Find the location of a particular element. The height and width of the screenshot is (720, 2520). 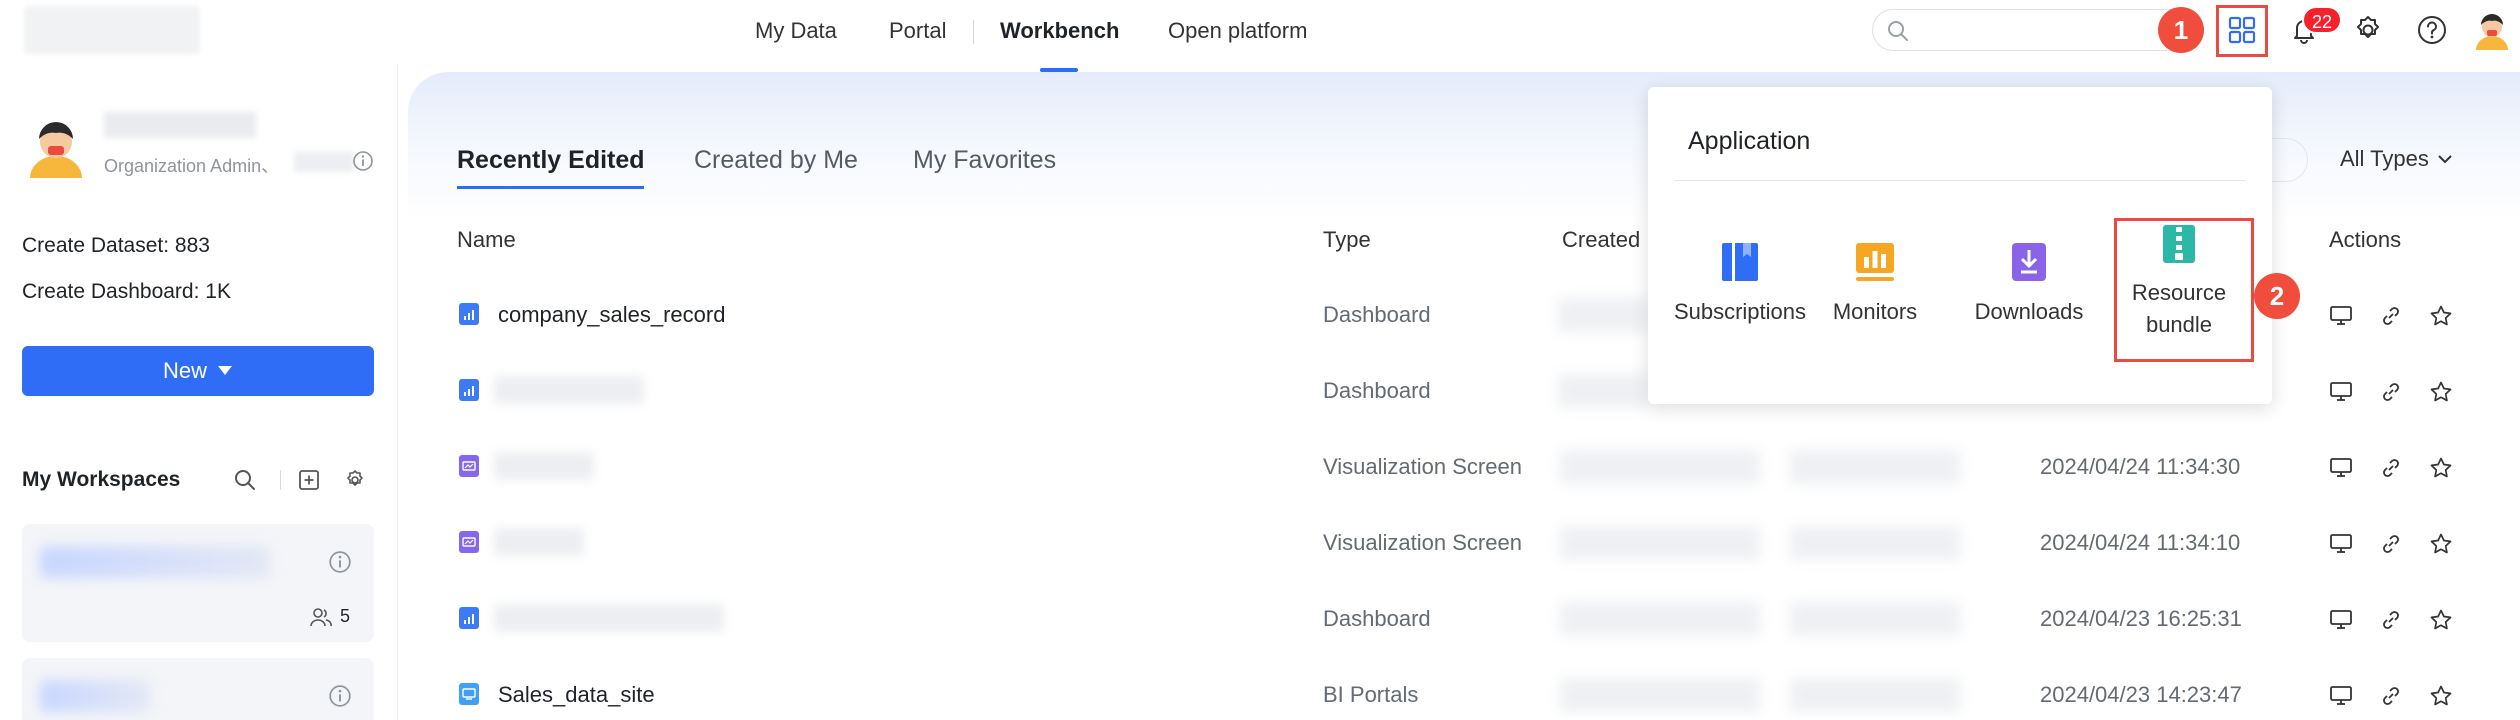

my-workspaces-title: My Workspaces is located at coordinates (101, 479).